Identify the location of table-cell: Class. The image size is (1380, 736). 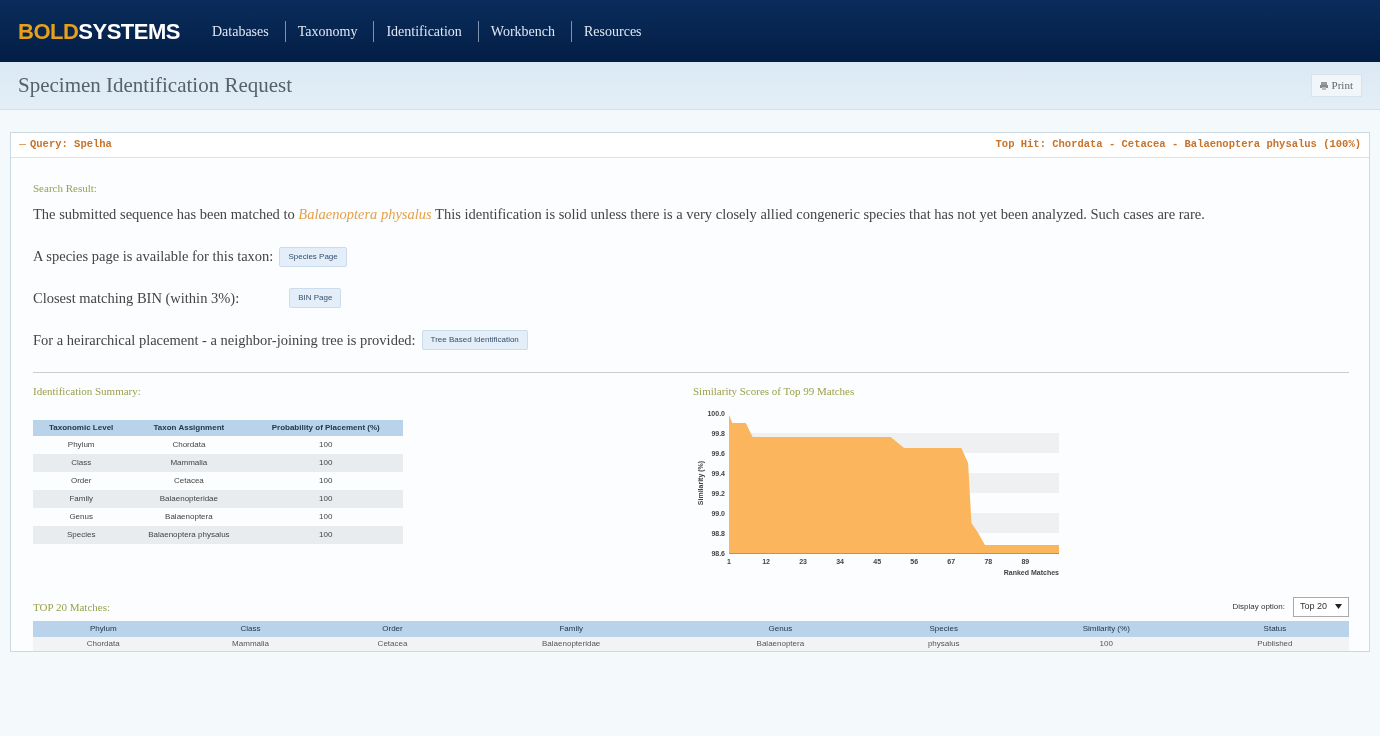
(81, 462).